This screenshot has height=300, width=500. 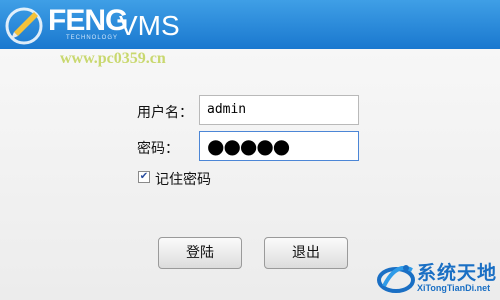 I want to click on site-logo-icon, so click(x=396, y=279).